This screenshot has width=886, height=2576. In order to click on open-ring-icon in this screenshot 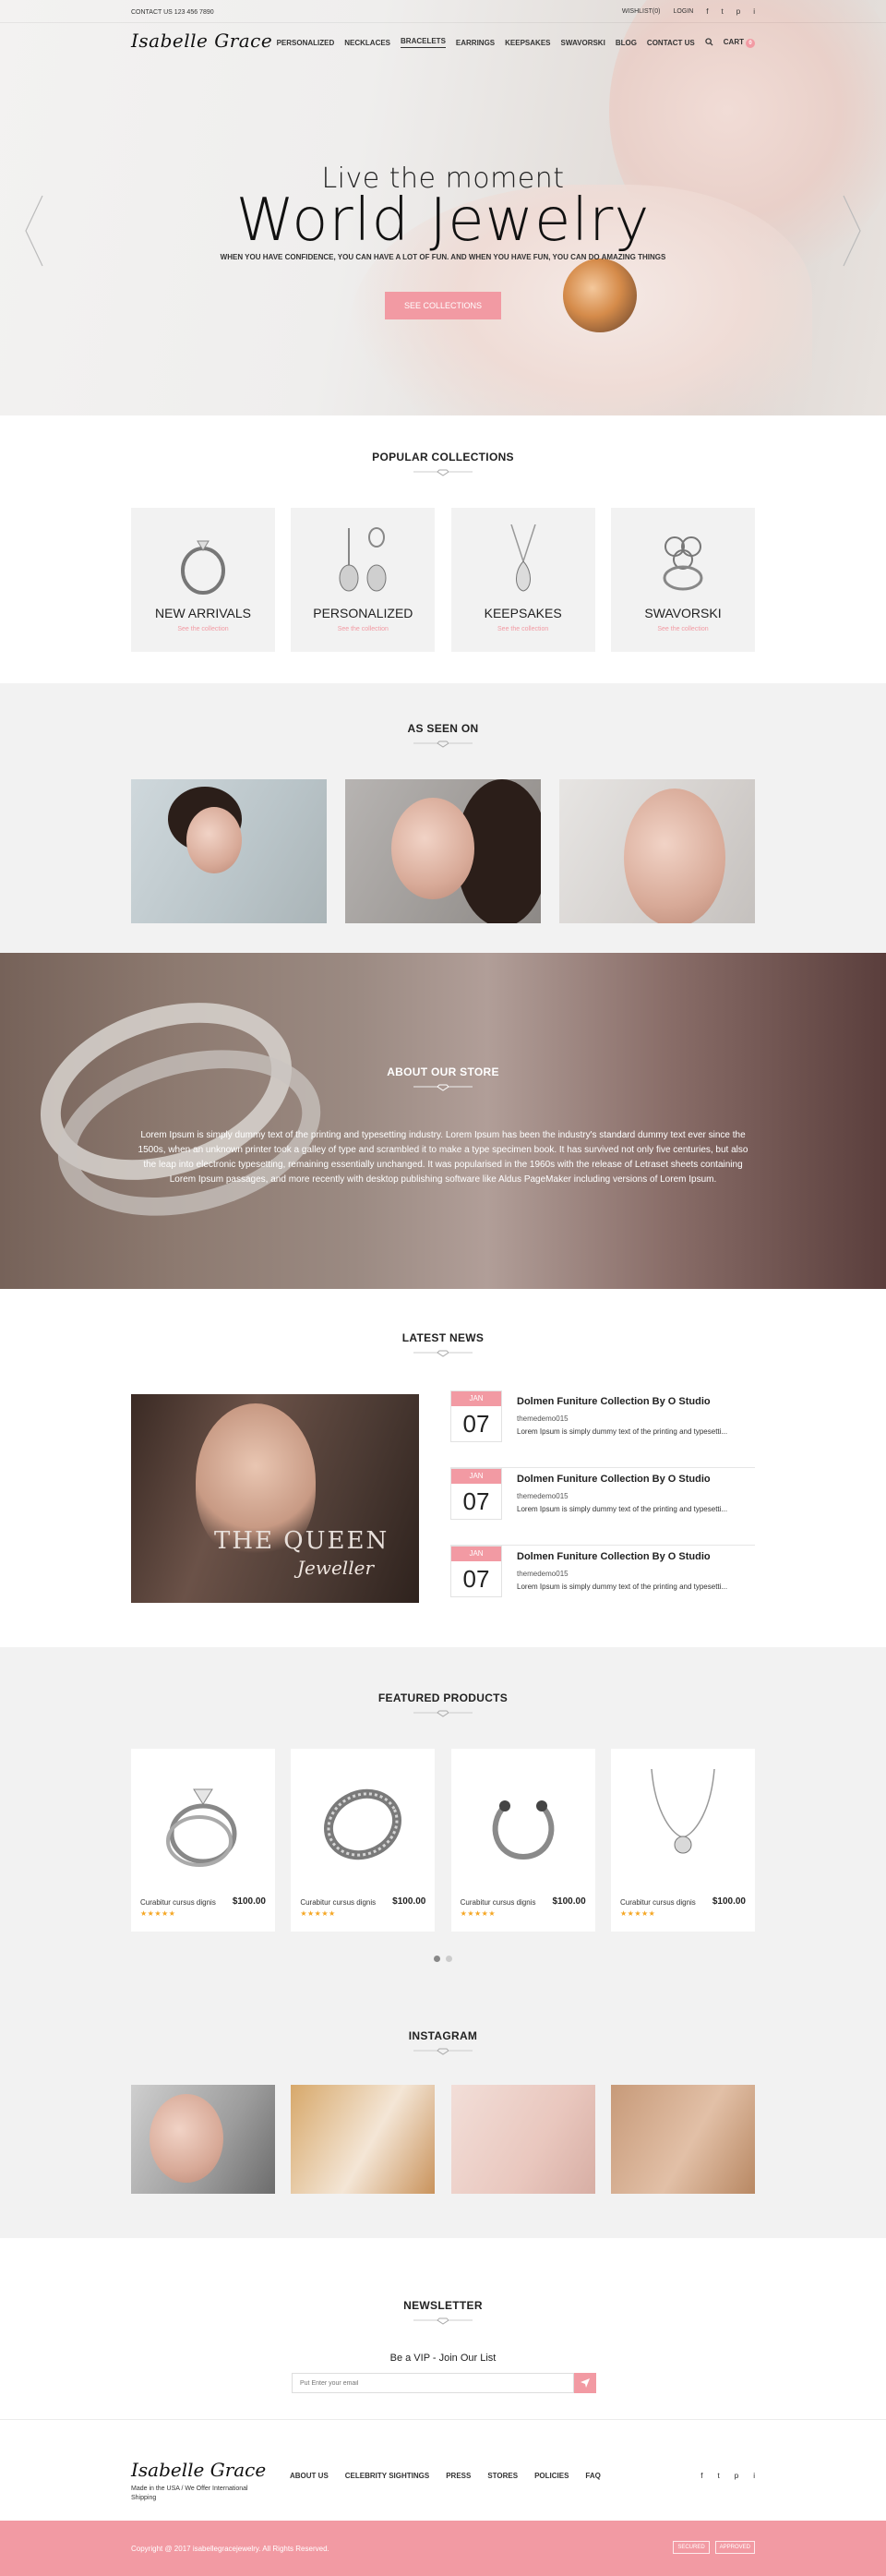, I will do `click(523, 1830)`.